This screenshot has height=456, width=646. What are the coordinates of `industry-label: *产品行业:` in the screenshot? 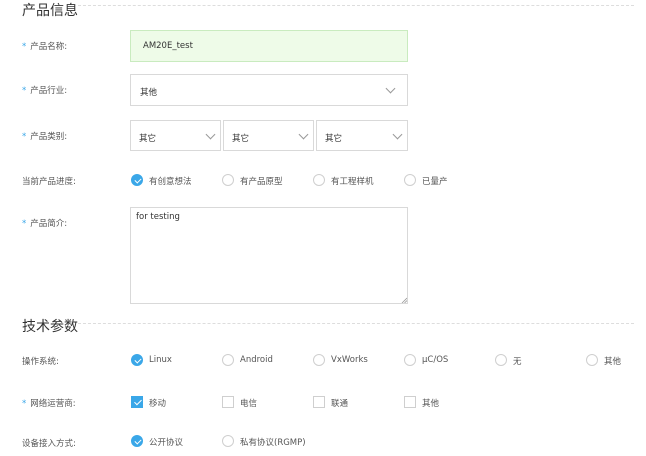 It's located at (44, 90).